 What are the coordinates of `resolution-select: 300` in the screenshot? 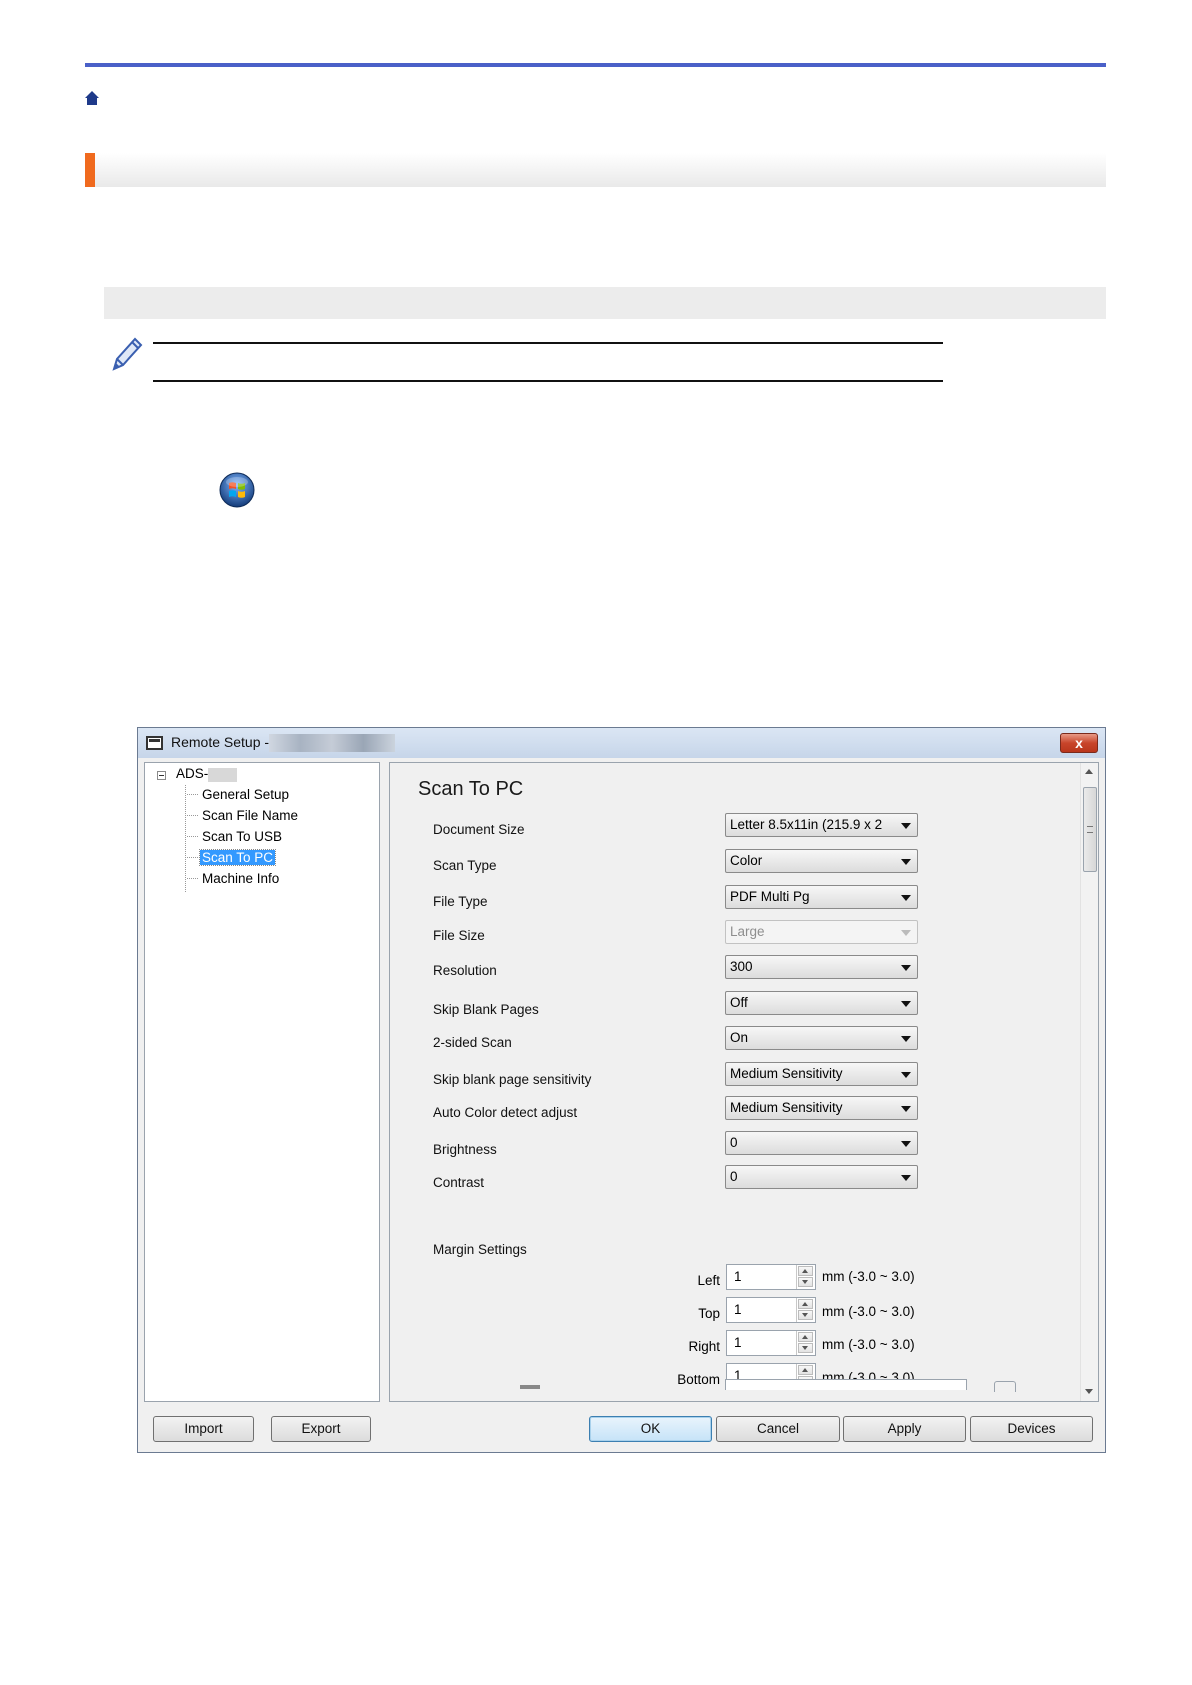 It's located at (821, 967).